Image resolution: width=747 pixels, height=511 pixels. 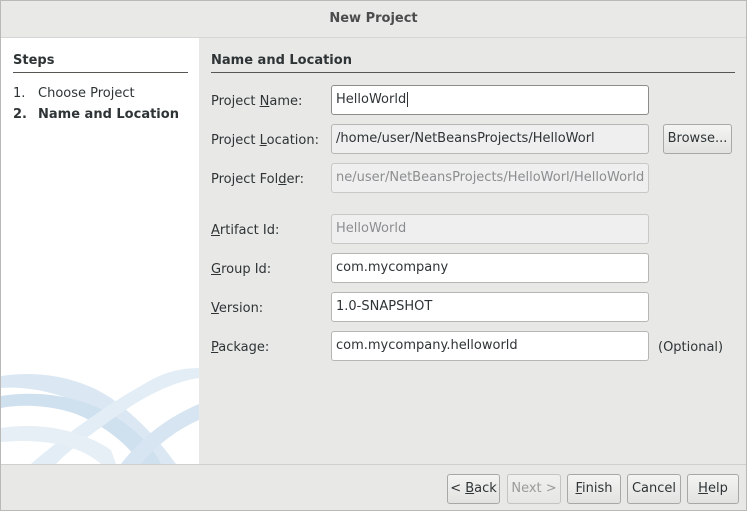 I want to click on mnemonic: V, so click(x=215, y=308).